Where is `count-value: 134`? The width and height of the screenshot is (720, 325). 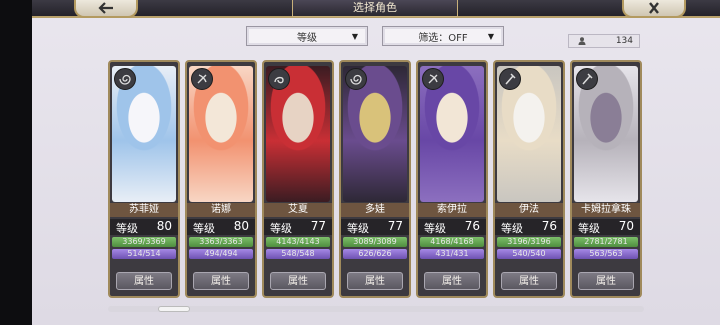 count-value: 134 is located at coordinates (624, 41).